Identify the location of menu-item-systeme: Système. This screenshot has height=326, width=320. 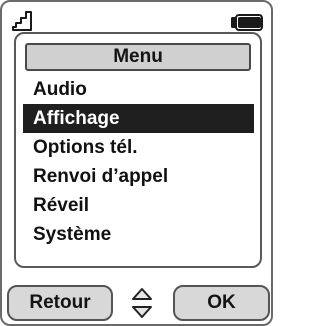
(138, 234).